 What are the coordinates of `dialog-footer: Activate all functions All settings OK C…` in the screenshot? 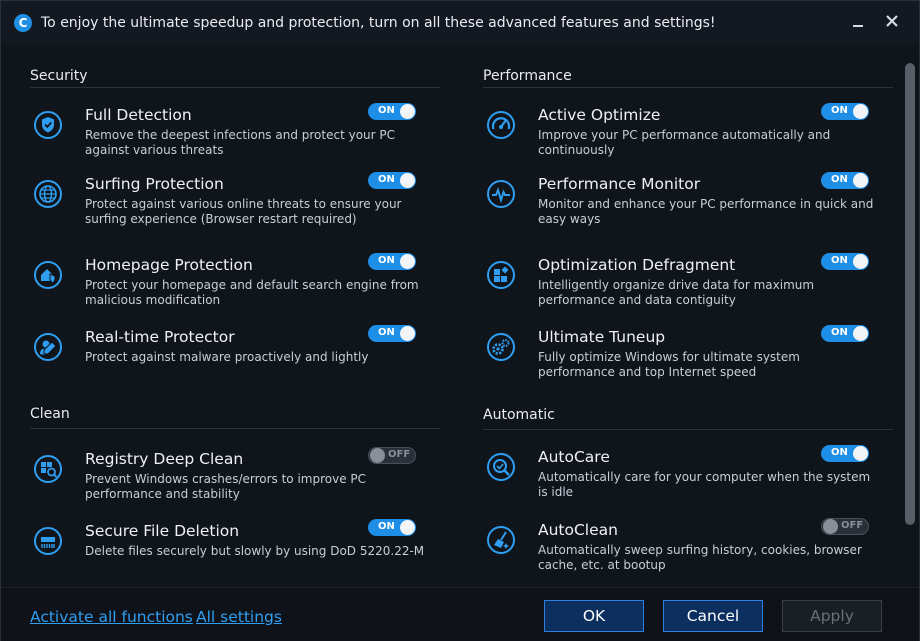 It's located at (460, 614).